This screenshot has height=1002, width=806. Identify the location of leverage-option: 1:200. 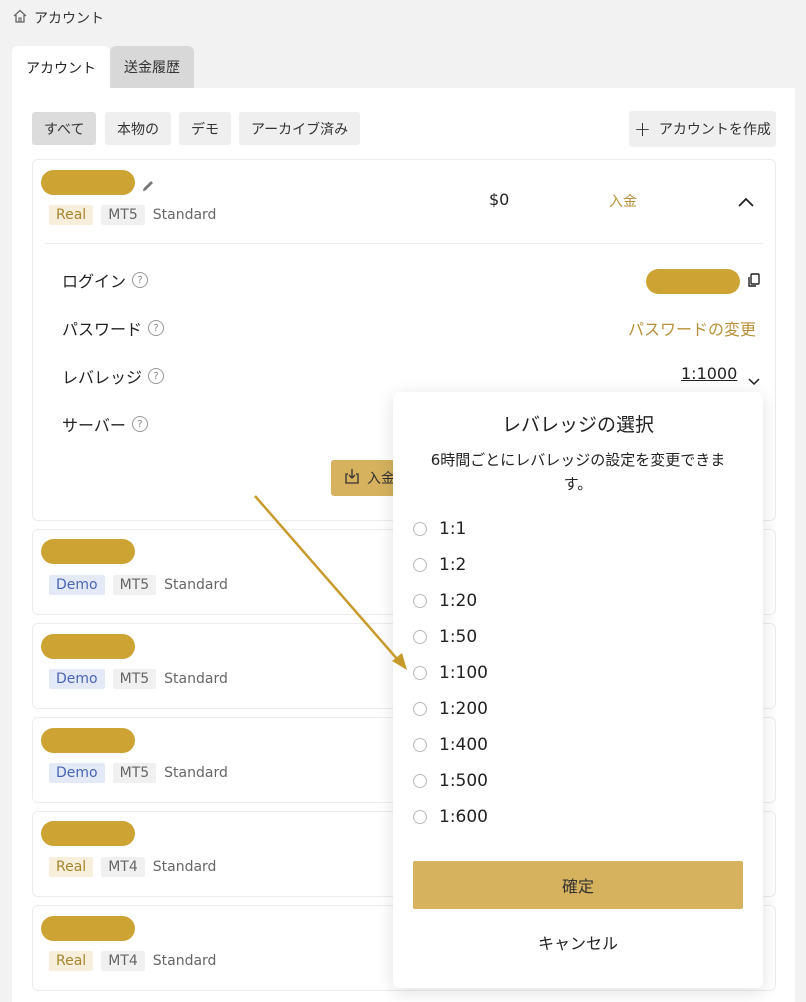
(450, 709).